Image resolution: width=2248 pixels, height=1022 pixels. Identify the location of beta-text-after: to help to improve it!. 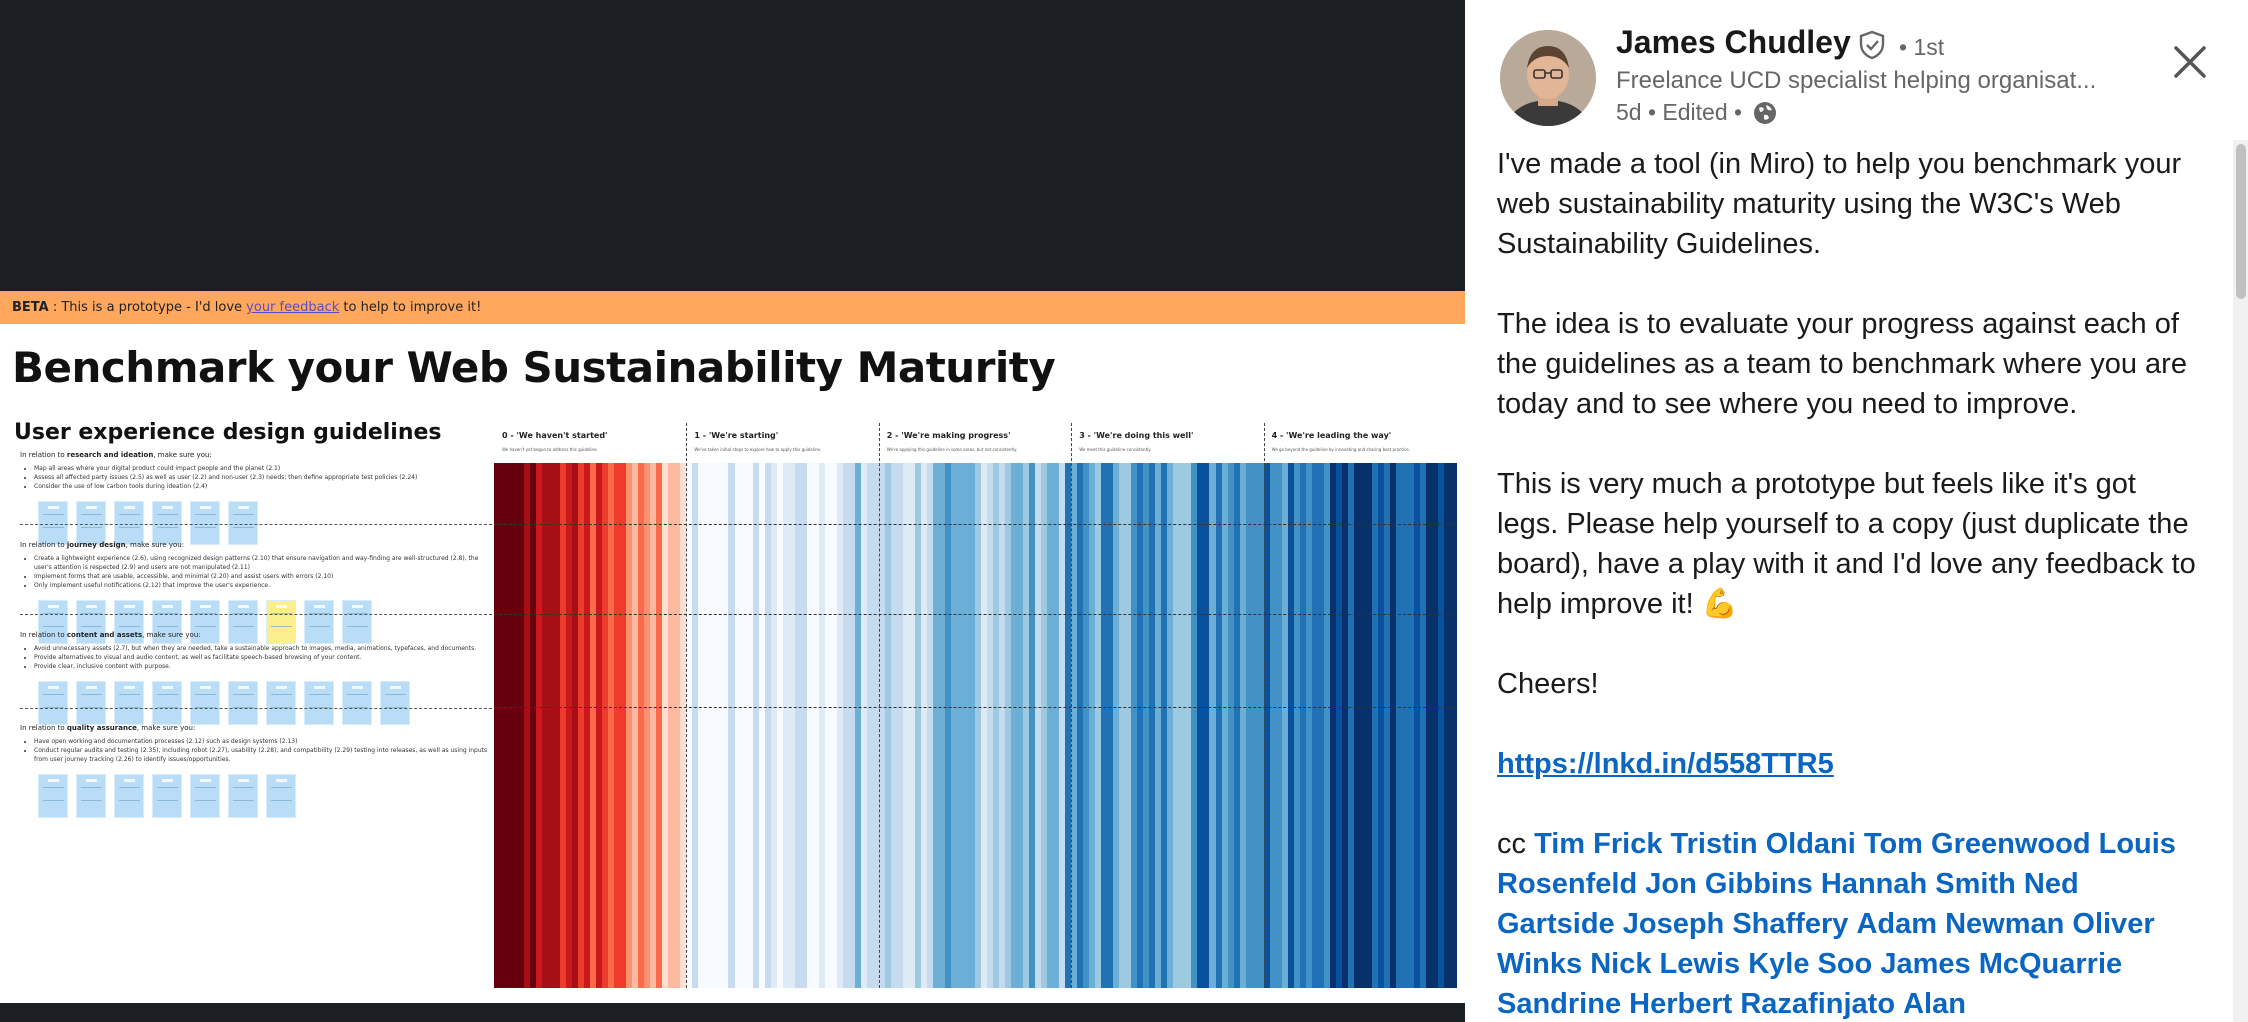
(410, 307).